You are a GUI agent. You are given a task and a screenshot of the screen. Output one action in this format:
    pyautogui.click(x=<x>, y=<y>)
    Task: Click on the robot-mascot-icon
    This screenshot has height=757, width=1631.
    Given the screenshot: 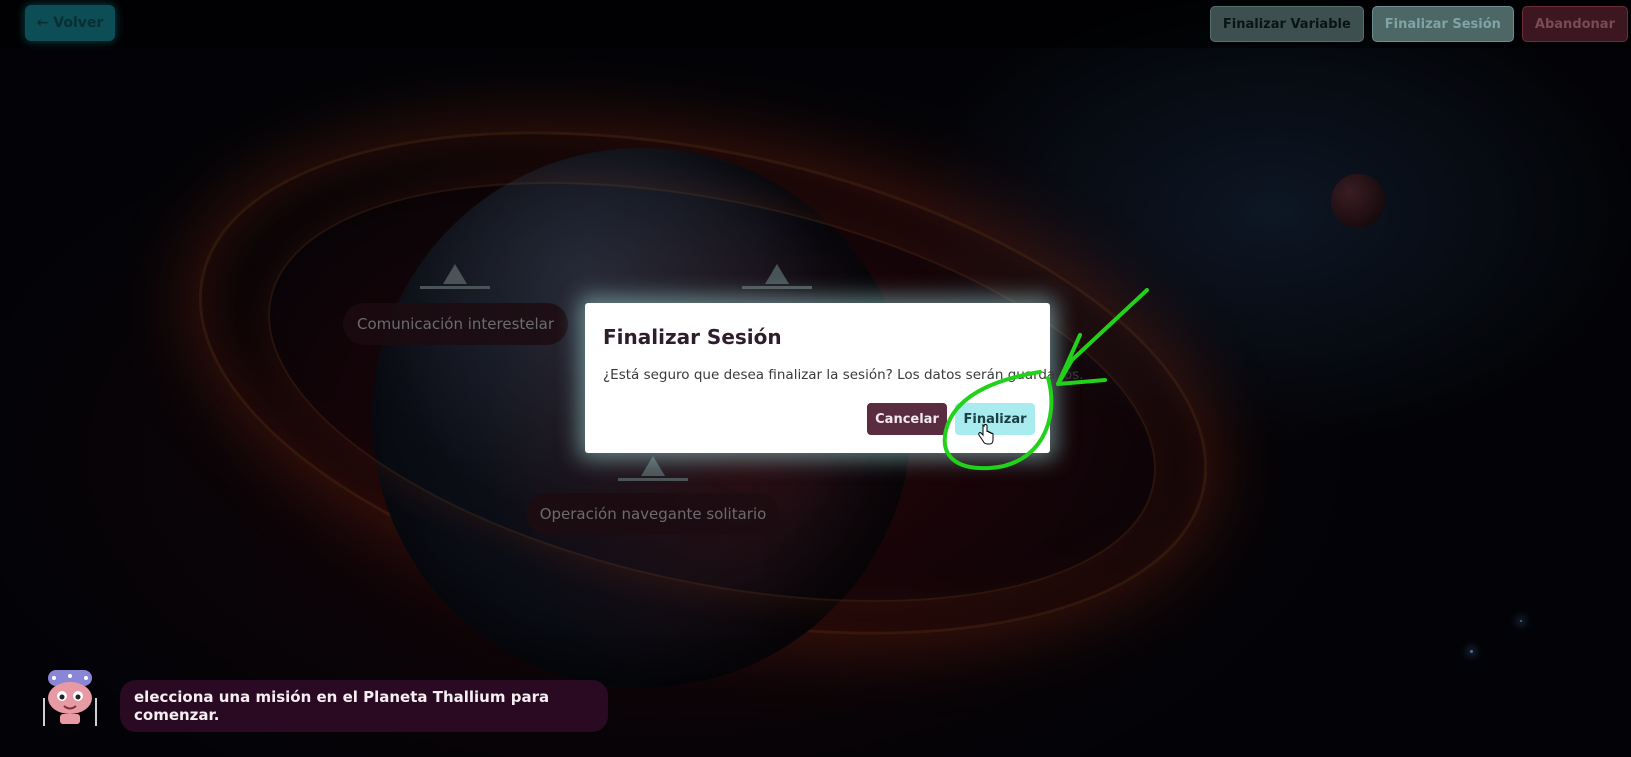 What is the action you would take?
    pyautogui.click(x=70, y=698)
    